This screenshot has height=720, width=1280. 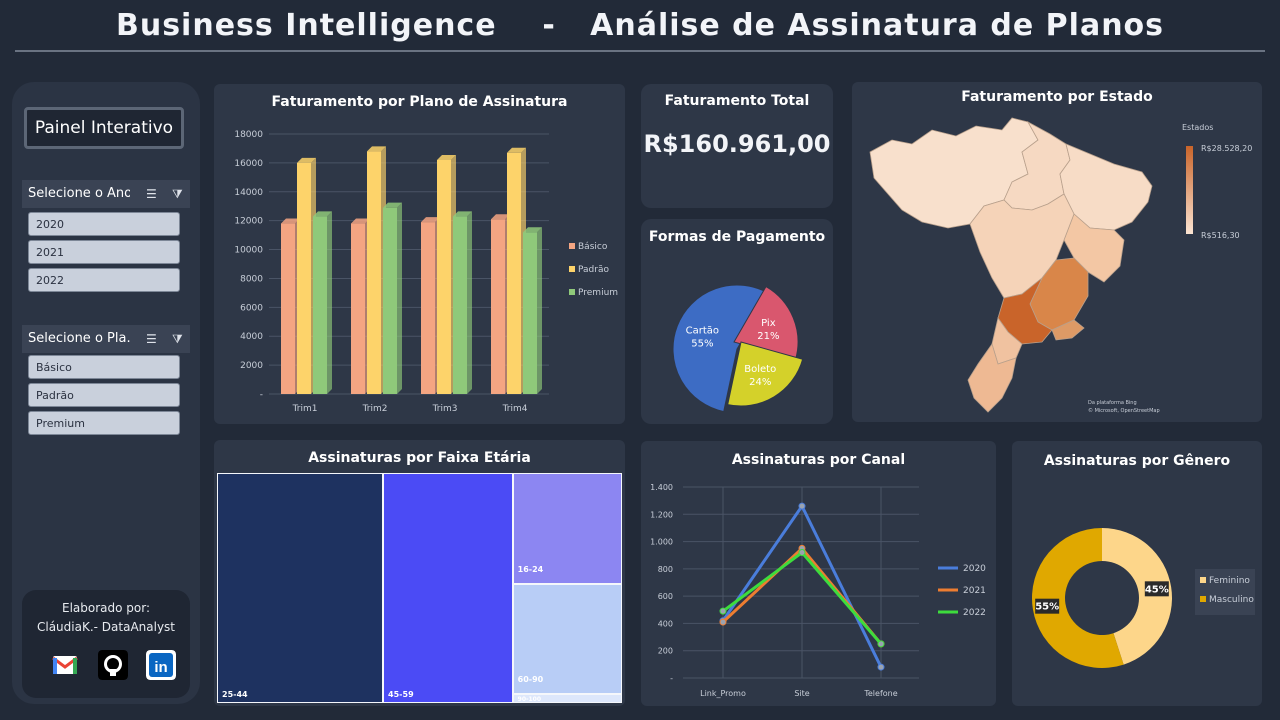 I want to click on x-tick-label: Link_Promo, so click(x=723, y=693).